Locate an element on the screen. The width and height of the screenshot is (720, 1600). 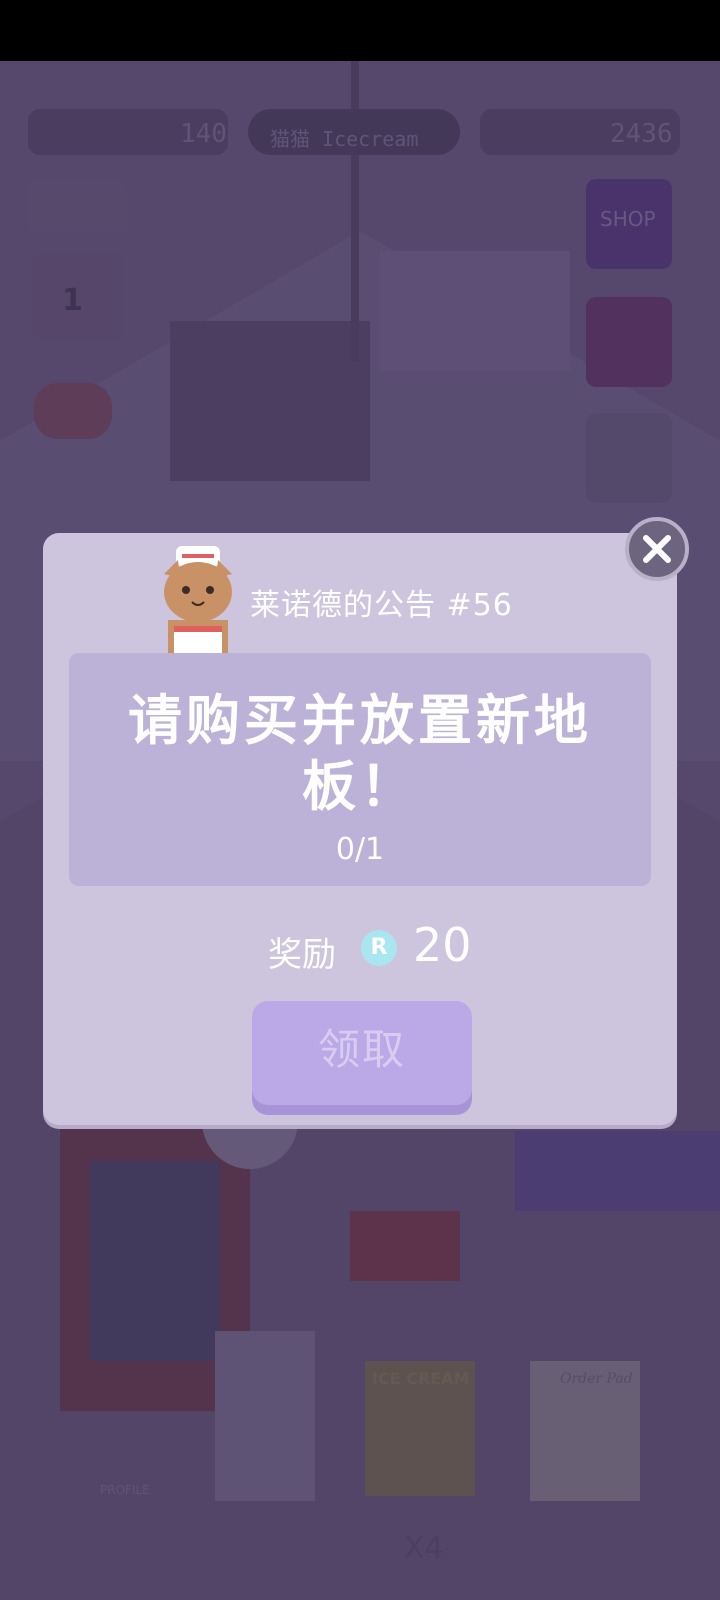
status-bar is located at coordinates (360, 30).